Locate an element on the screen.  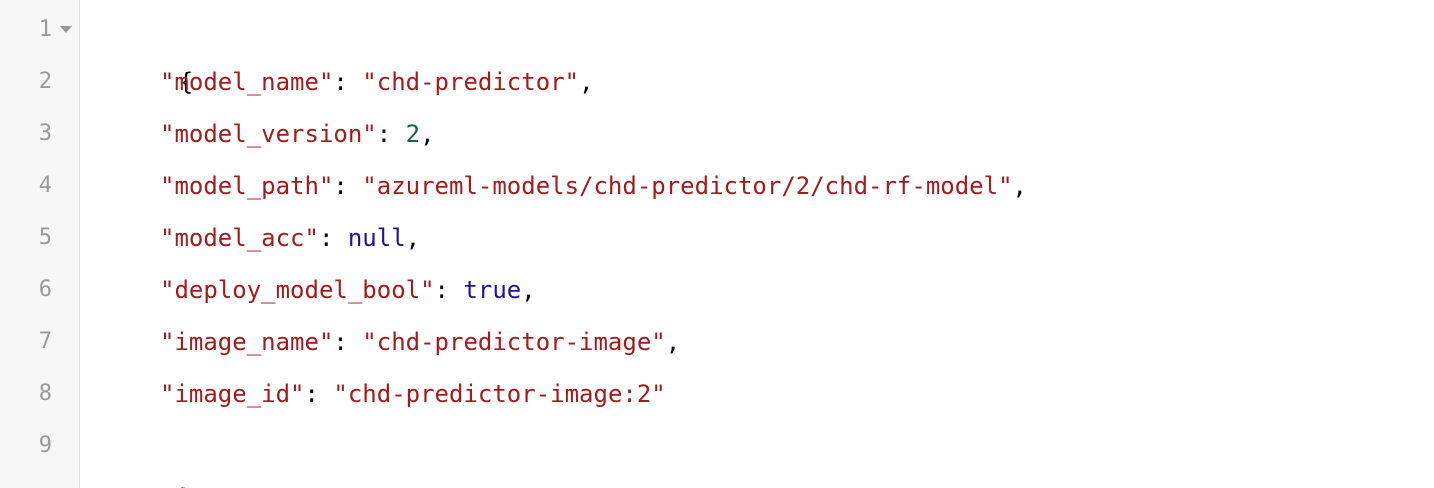
json-key: "model_path" is located at coordinates (247, 186).